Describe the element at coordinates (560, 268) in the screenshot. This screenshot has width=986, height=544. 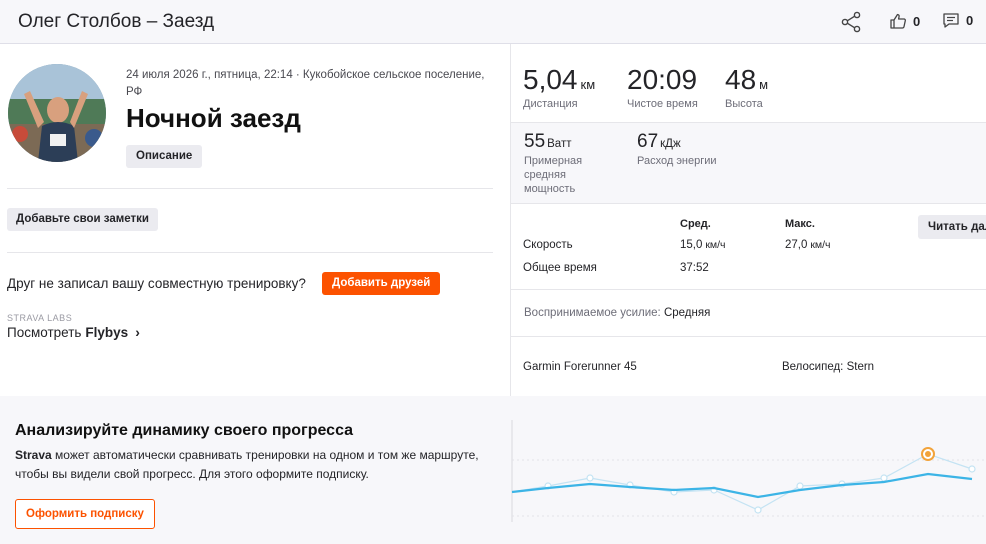
I see `total-time-label: Общее время` at that location.